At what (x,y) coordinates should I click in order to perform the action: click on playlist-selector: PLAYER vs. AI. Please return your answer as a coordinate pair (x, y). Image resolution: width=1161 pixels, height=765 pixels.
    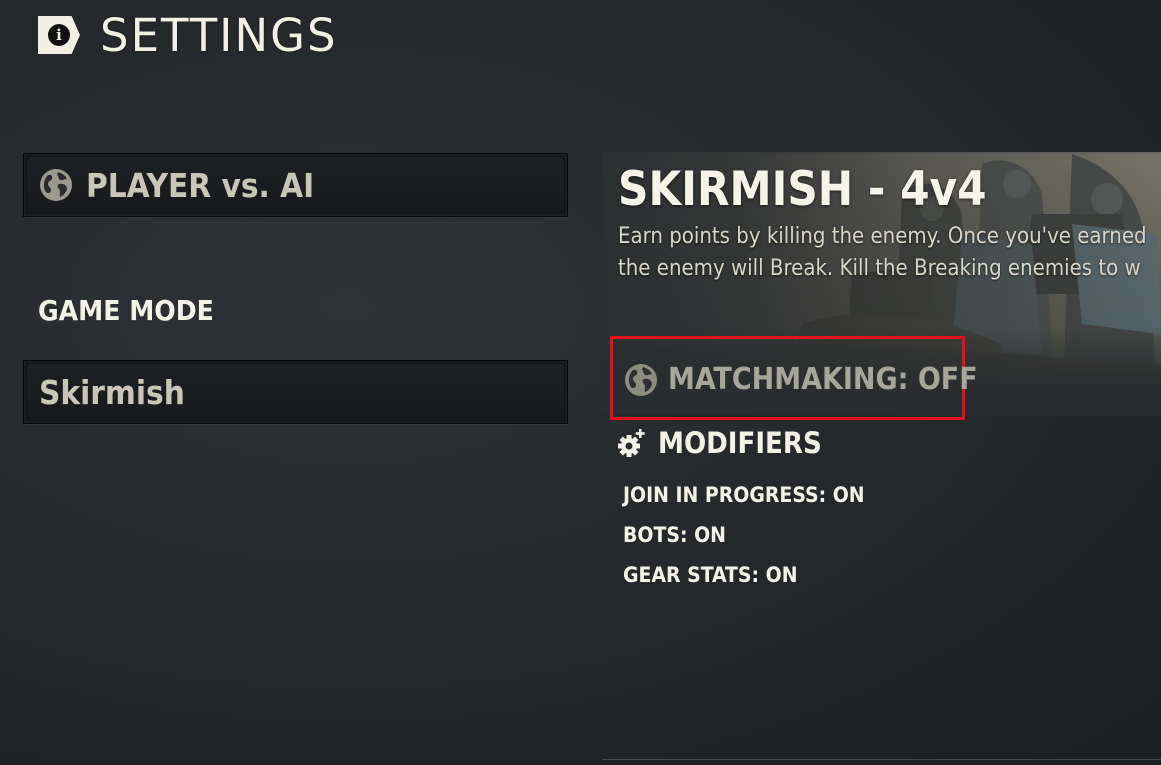
    Looking at the image, I should click on (295, 185).